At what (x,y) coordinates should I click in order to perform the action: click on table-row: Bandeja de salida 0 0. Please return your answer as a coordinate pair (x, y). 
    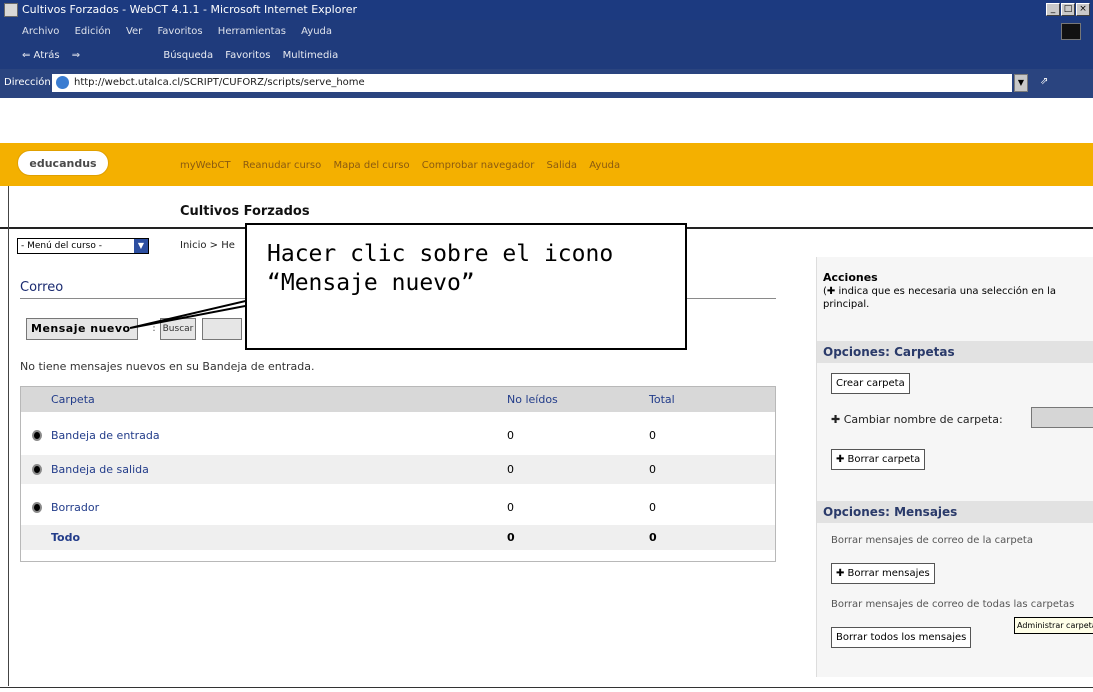
    Looking at the image, I should click on (398, 469).